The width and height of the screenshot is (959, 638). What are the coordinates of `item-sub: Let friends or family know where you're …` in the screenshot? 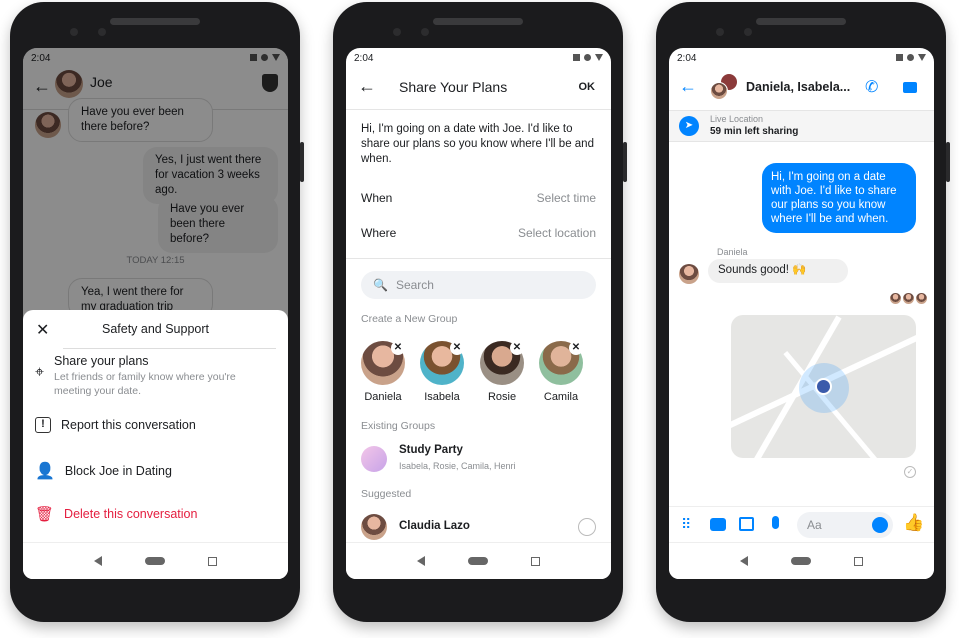 It's located at (145, 384).